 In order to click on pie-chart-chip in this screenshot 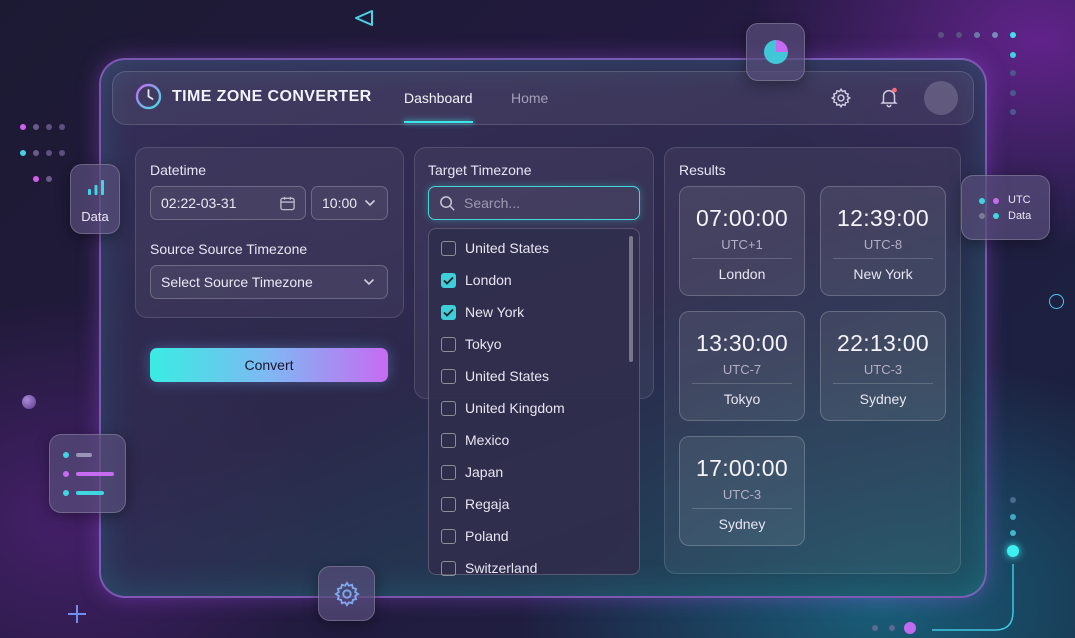, I will do `click(775, 52)`.